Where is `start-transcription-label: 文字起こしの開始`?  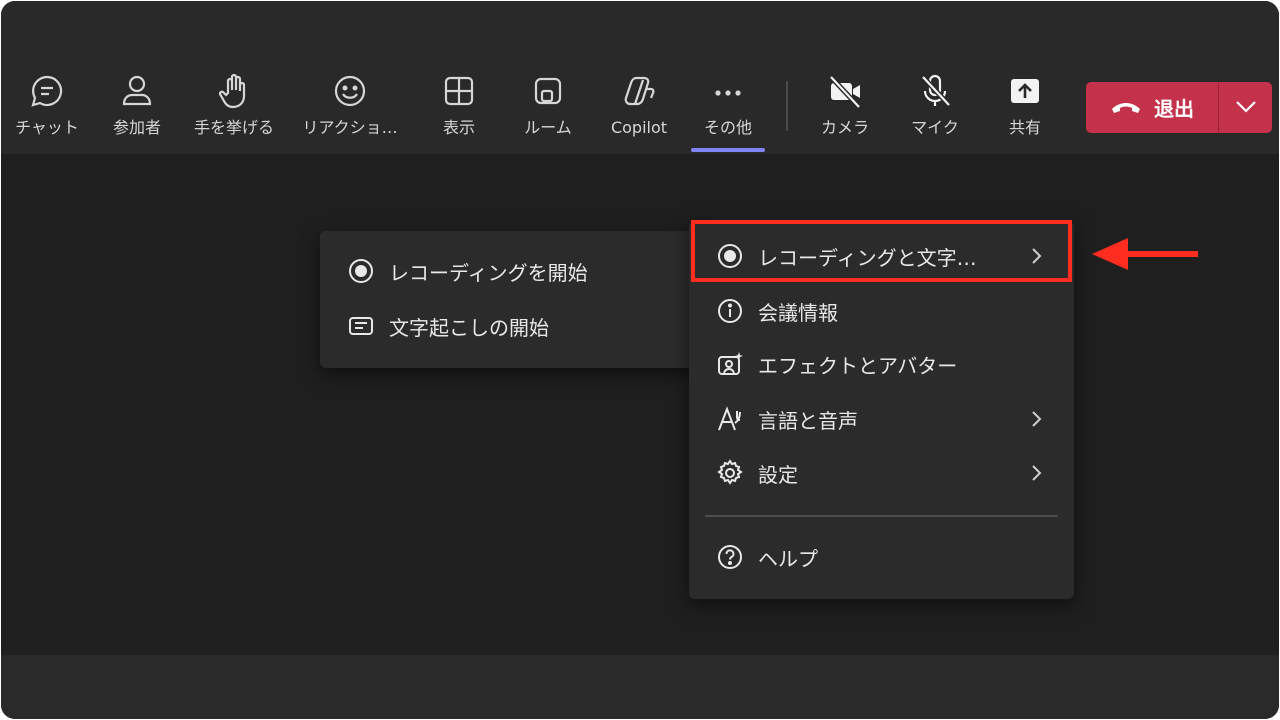 start-transcription-label: 文字起こしの開始 is located at coordinates (469, 327).